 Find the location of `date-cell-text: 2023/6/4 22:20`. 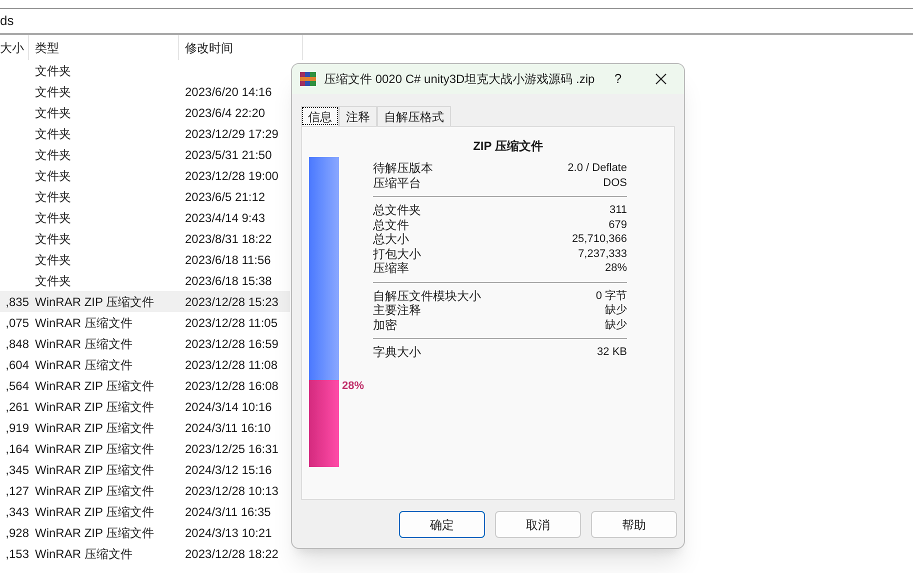

date-cell-text: 2023/6/4 22:20 is located at coordinates (225, 113).